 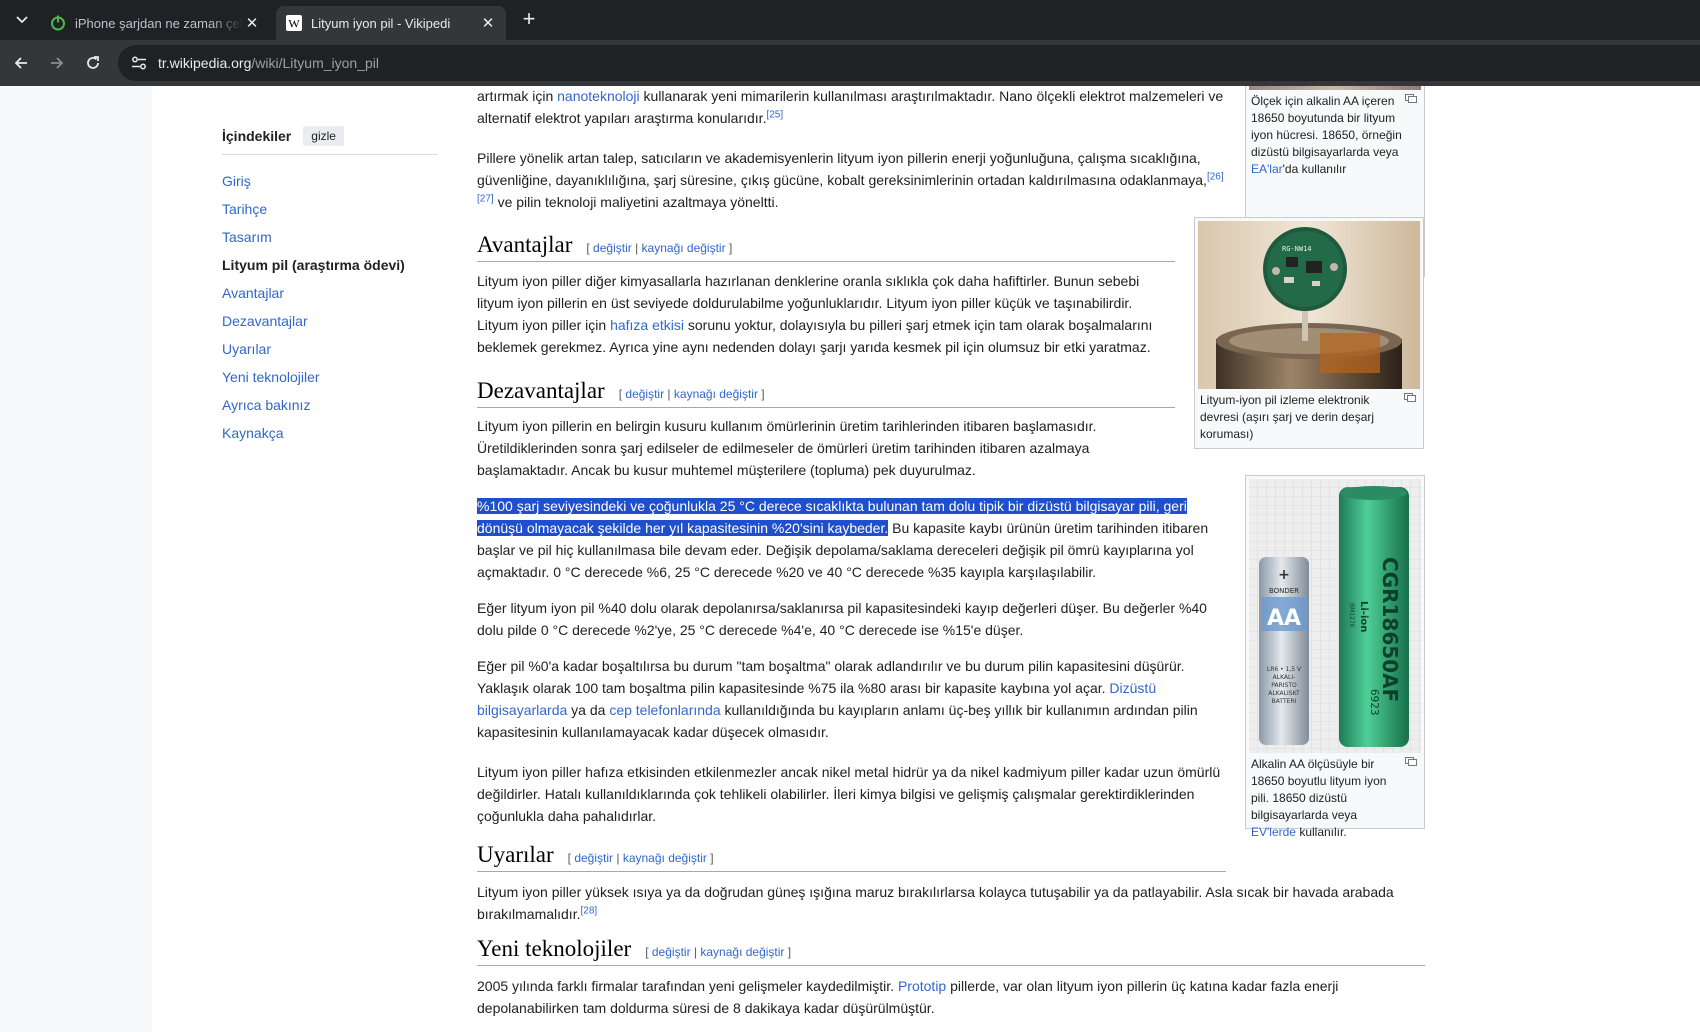 I want to click on reference: [25], so click(x=774, y=114).